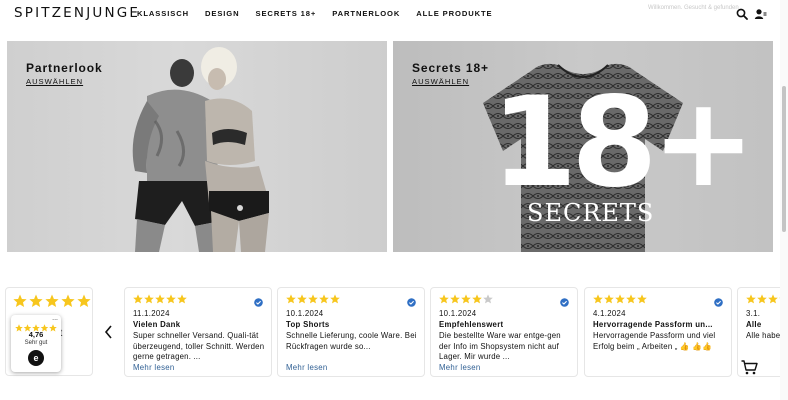 The height and width of the screenshot is (400, 788). I want to click on trusted-shops-badge: ... 4,76 Sehr gut e, so click(36, 343).